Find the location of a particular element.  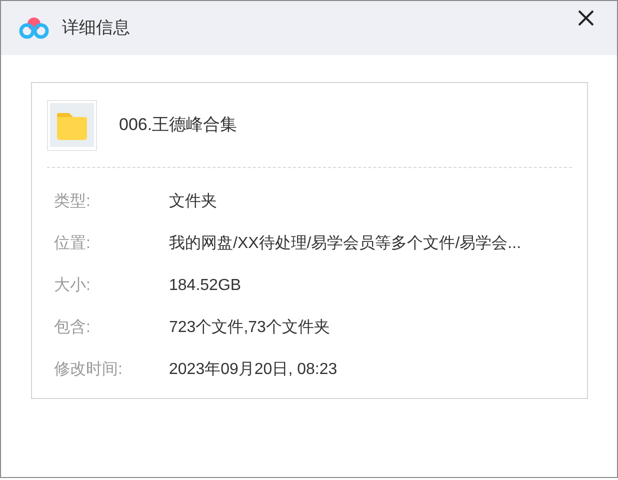

field-value: 2023年09月20日, 08:23 is located at coordinates (253, 370).